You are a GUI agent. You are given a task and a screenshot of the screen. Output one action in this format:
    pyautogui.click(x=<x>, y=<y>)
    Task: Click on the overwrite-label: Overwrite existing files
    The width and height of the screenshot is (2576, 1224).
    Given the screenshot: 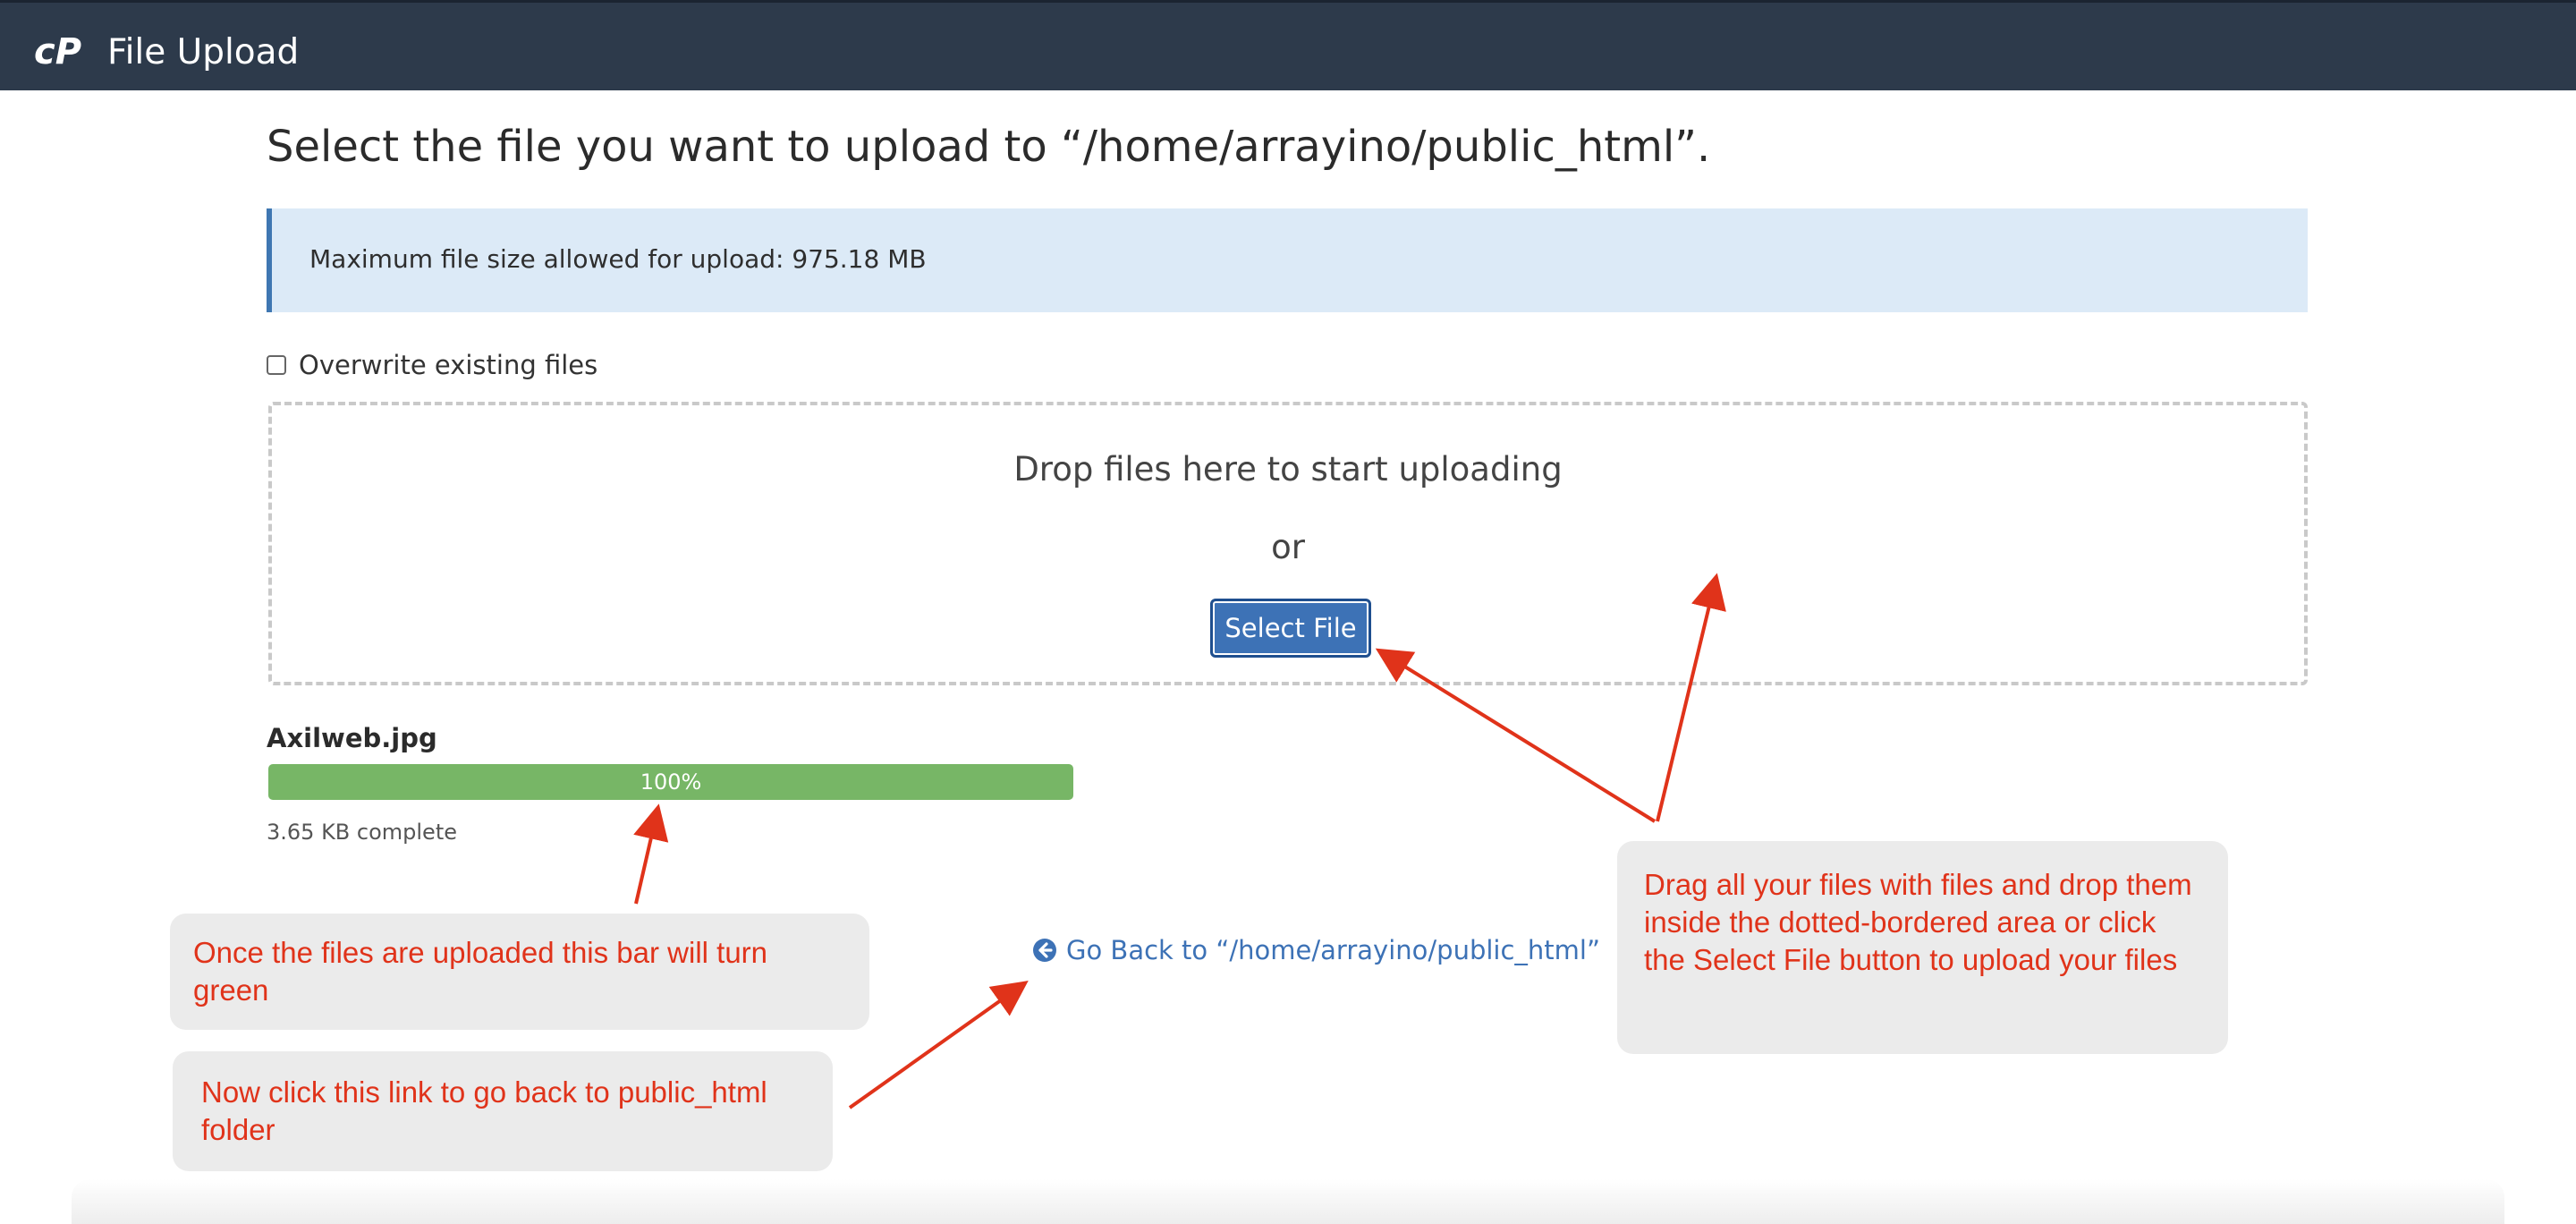 What is the action you would take?
    pyautogui.click(x=448, y=365)
    